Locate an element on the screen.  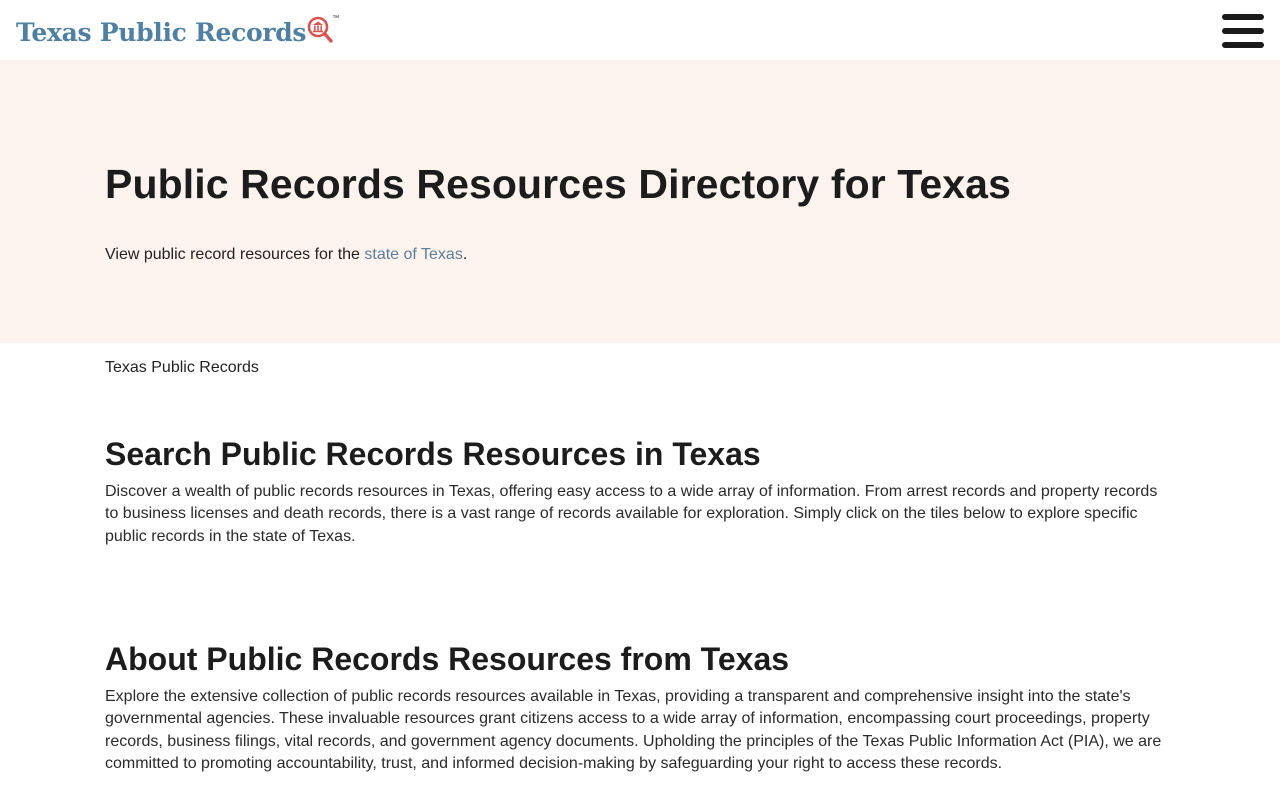
hamburger-menu-button is located at coordinates (1243, 31).